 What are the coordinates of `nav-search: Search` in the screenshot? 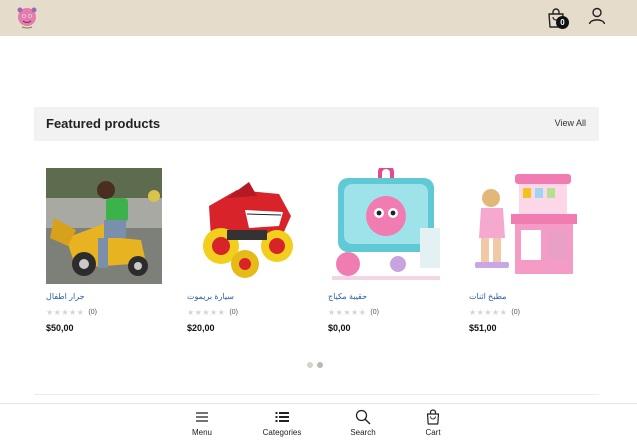 It's located at (363, 423).